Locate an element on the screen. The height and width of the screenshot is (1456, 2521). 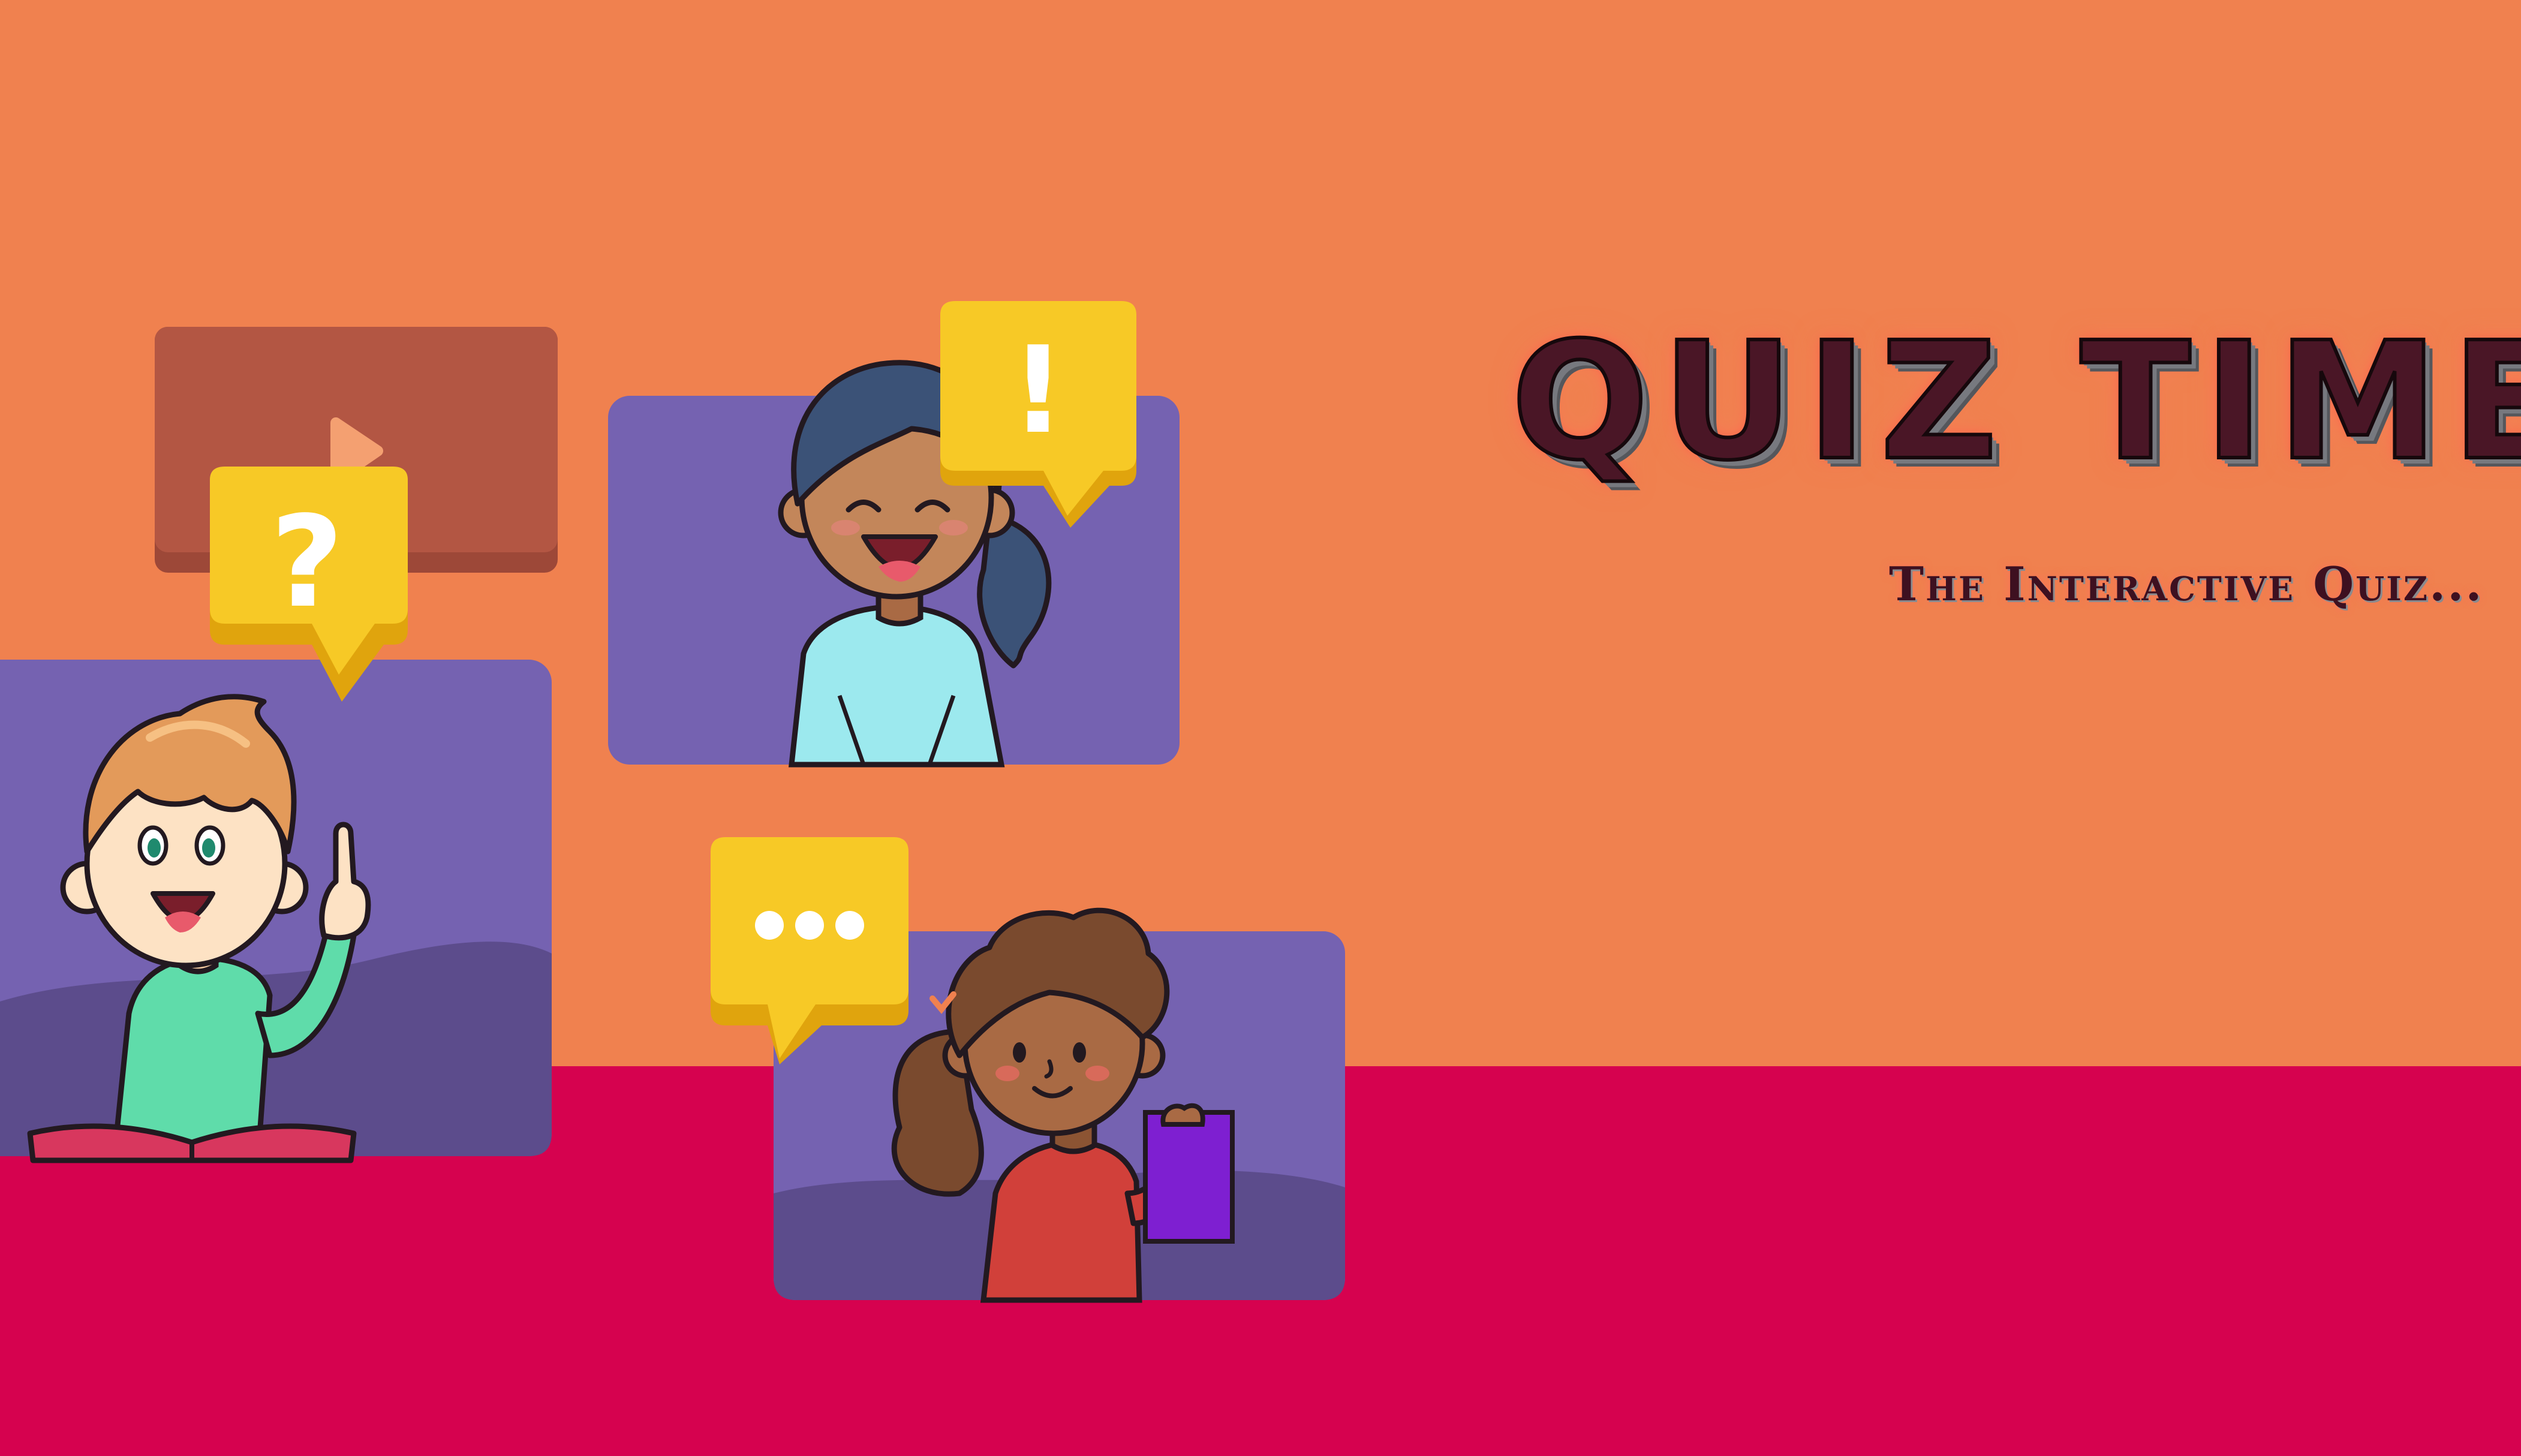
question-mark-icon: ? is located at coordinates (307, 562).